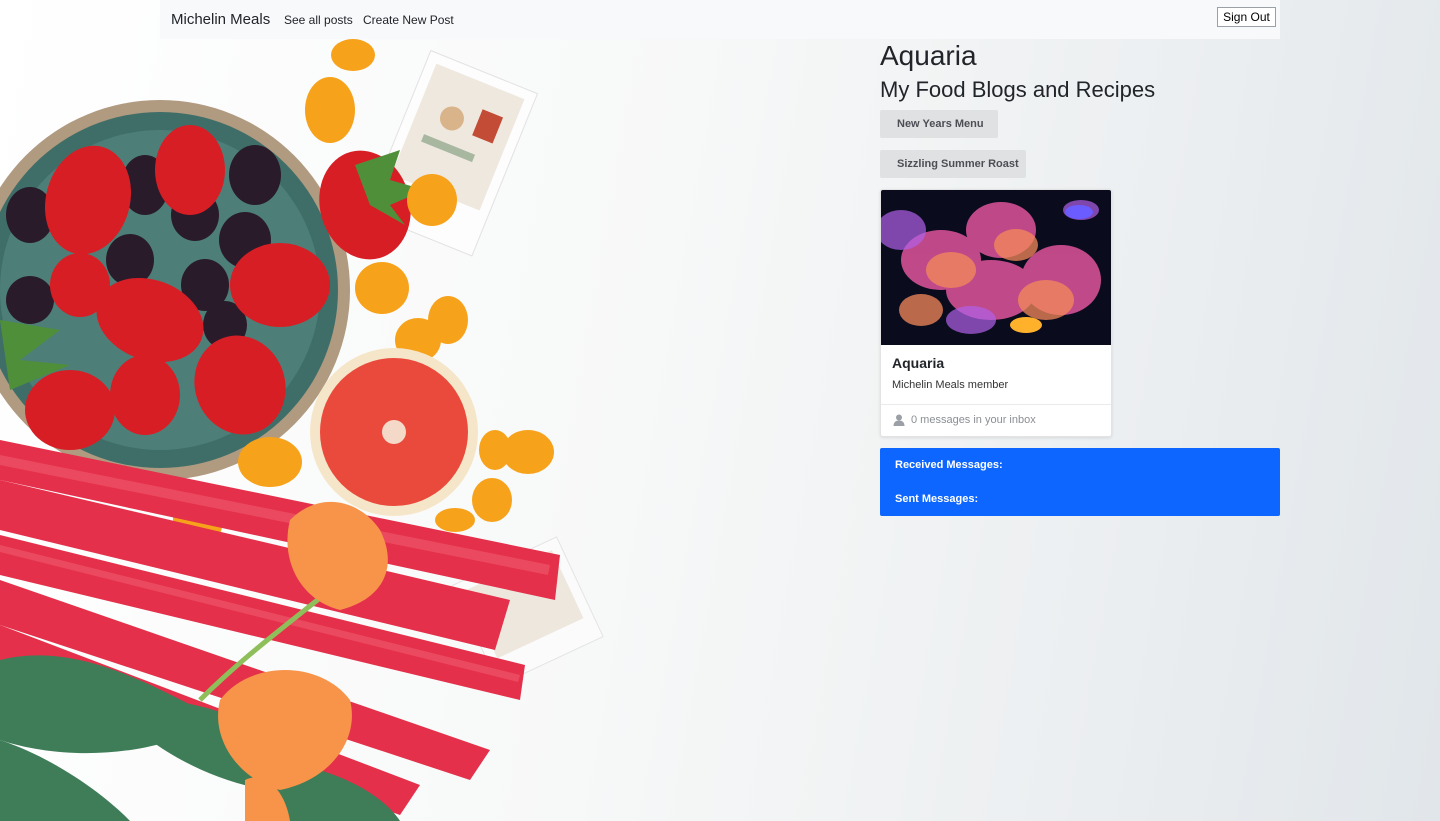 This screenshot has height=821, width=1440. What do you see at coordinates (973, 420) in the screenshot?
I see `inbox-count-text: 0 messages in your inbox` at bounding box center [973, 420].